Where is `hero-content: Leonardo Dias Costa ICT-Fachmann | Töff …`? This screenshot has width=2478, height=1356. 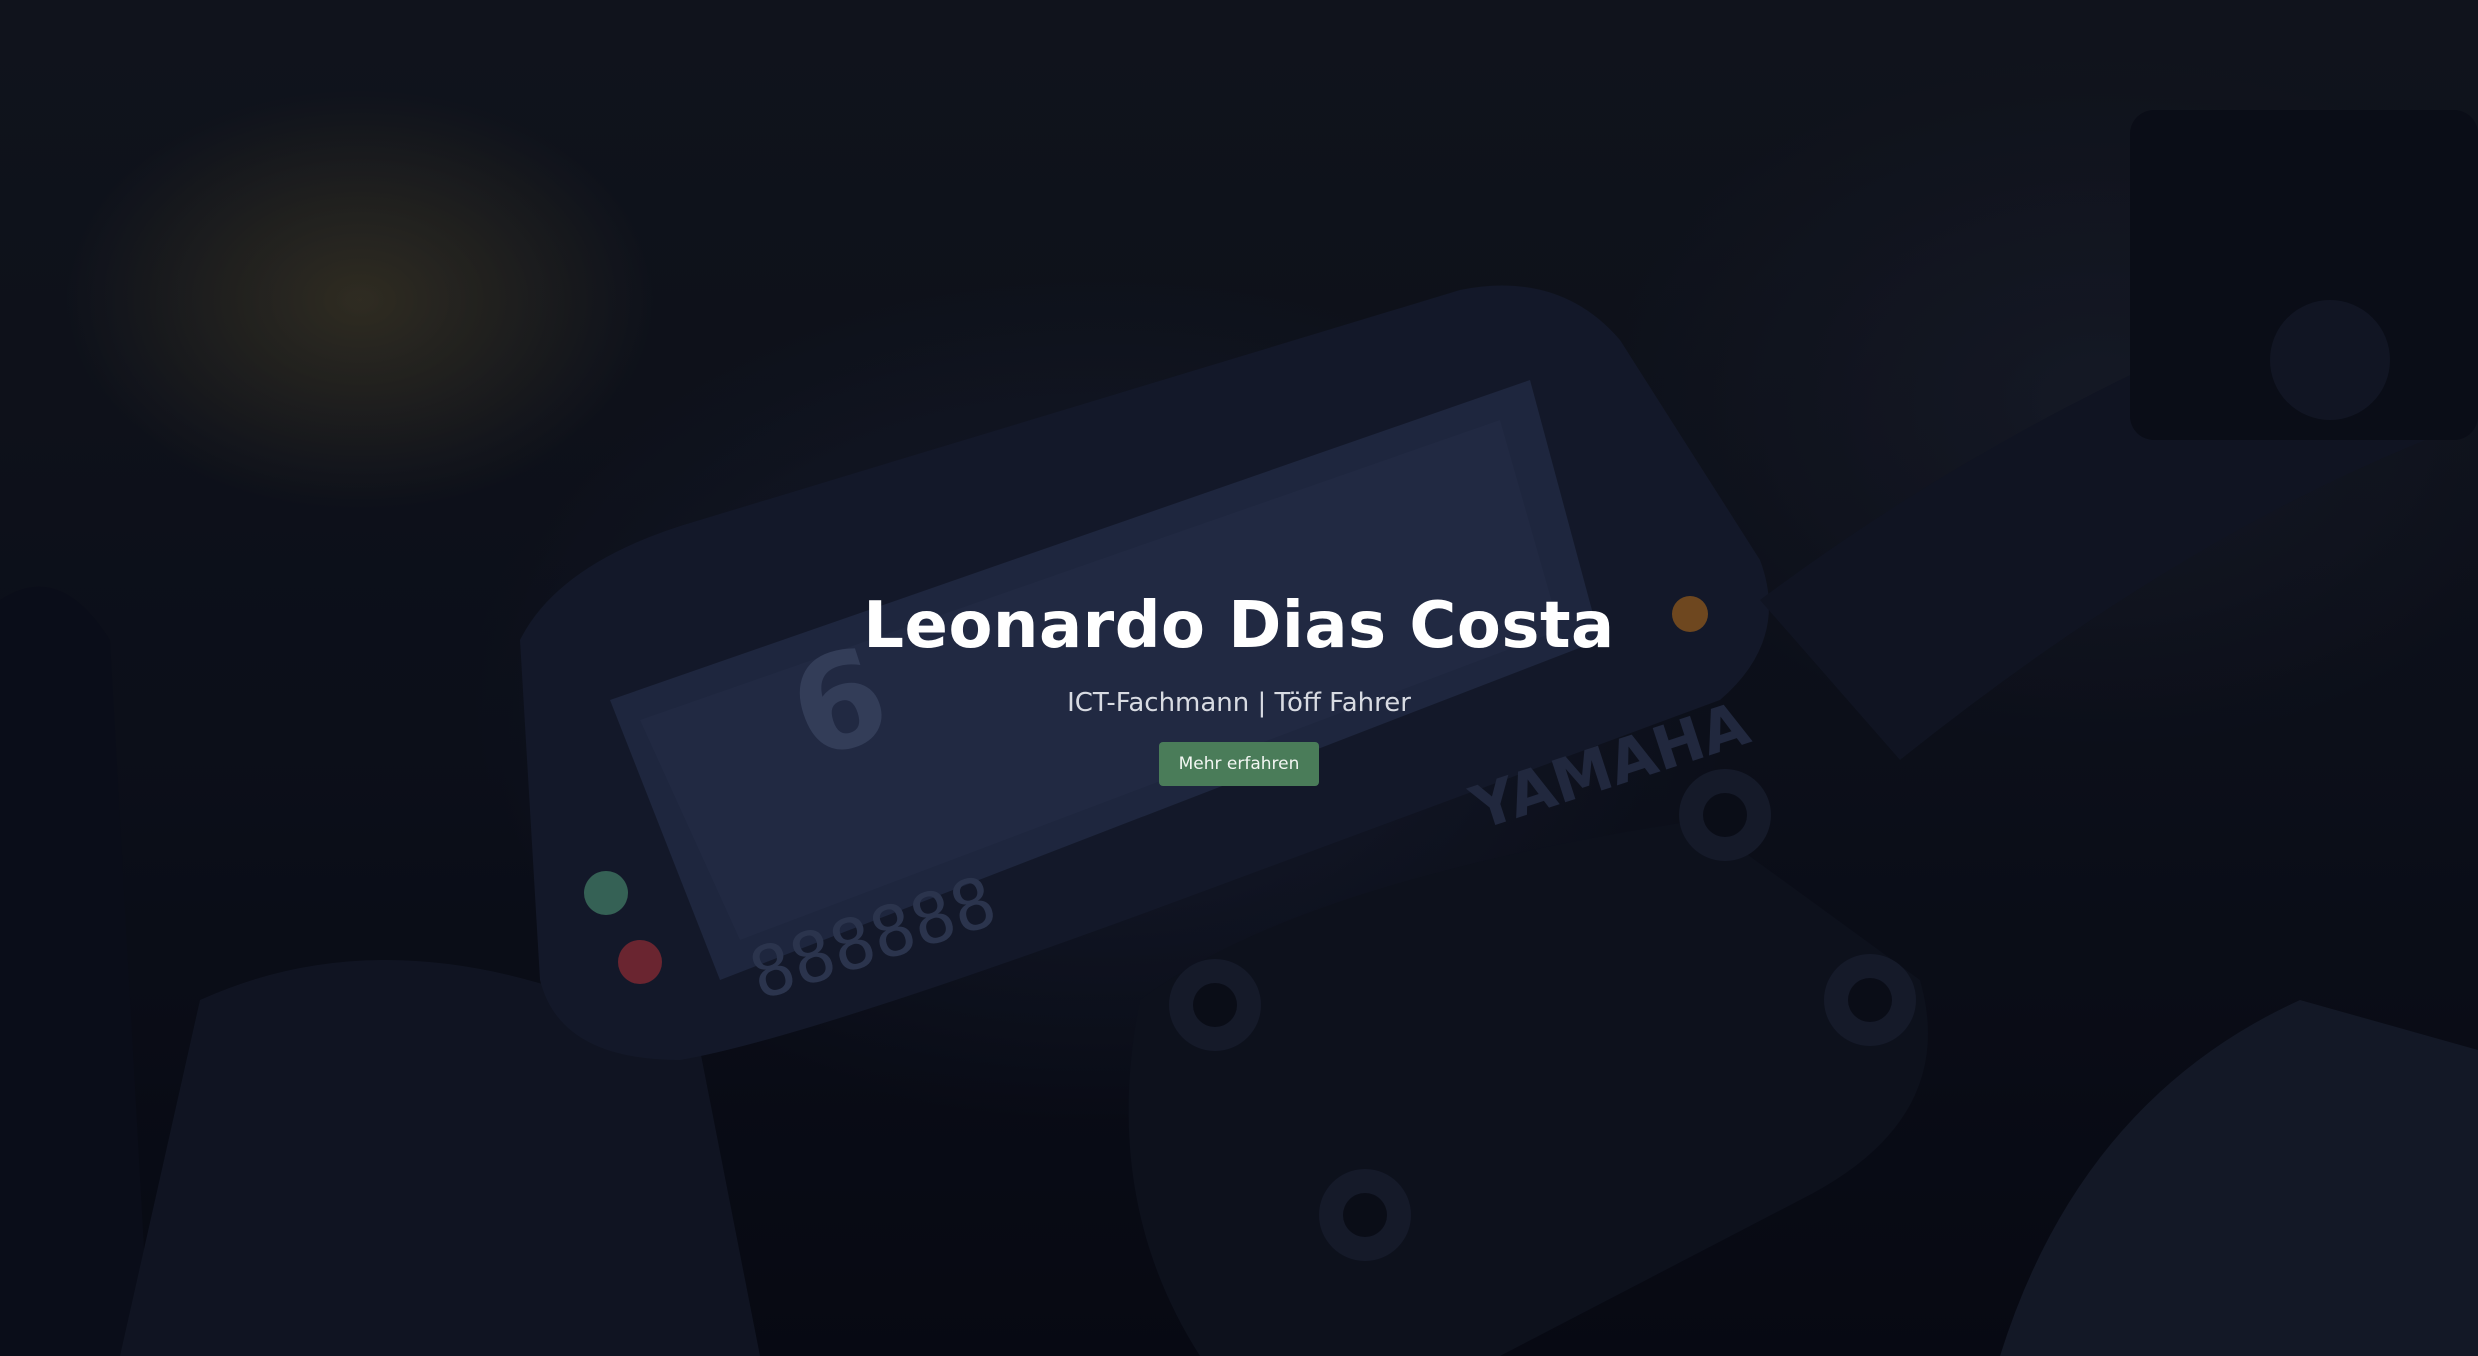 hero-content: Leonardo Dias Costa ICT-Fachmann | Töff … is located at coordinates (1239, 686).